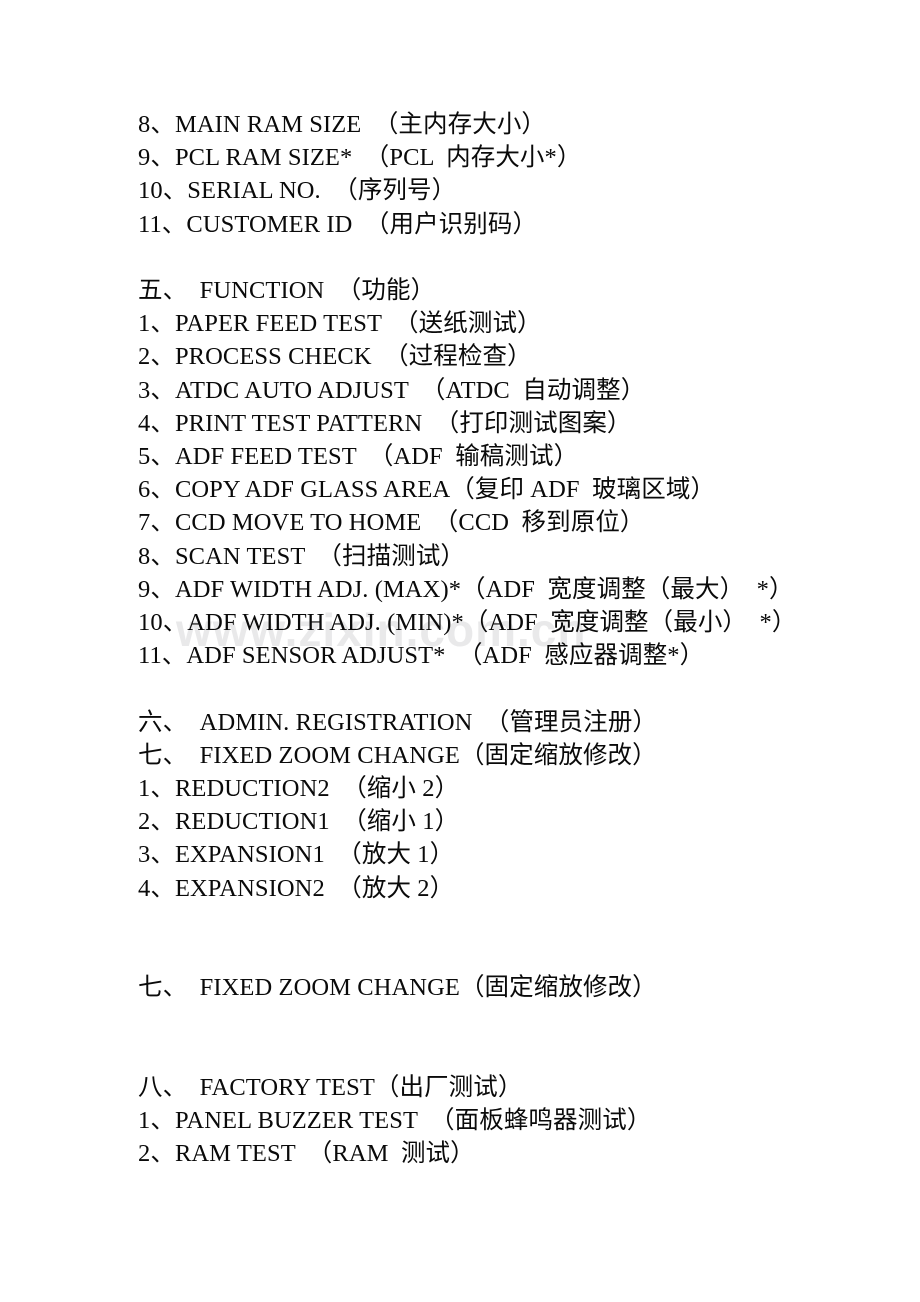 Image resolution: width=920 pixels, height=1302 pixels. Describe the element at coordinates (299, 789) in the screenshot. I see `menu-item-line: 1、REDUCTION2 （缩小 2）` at that location.